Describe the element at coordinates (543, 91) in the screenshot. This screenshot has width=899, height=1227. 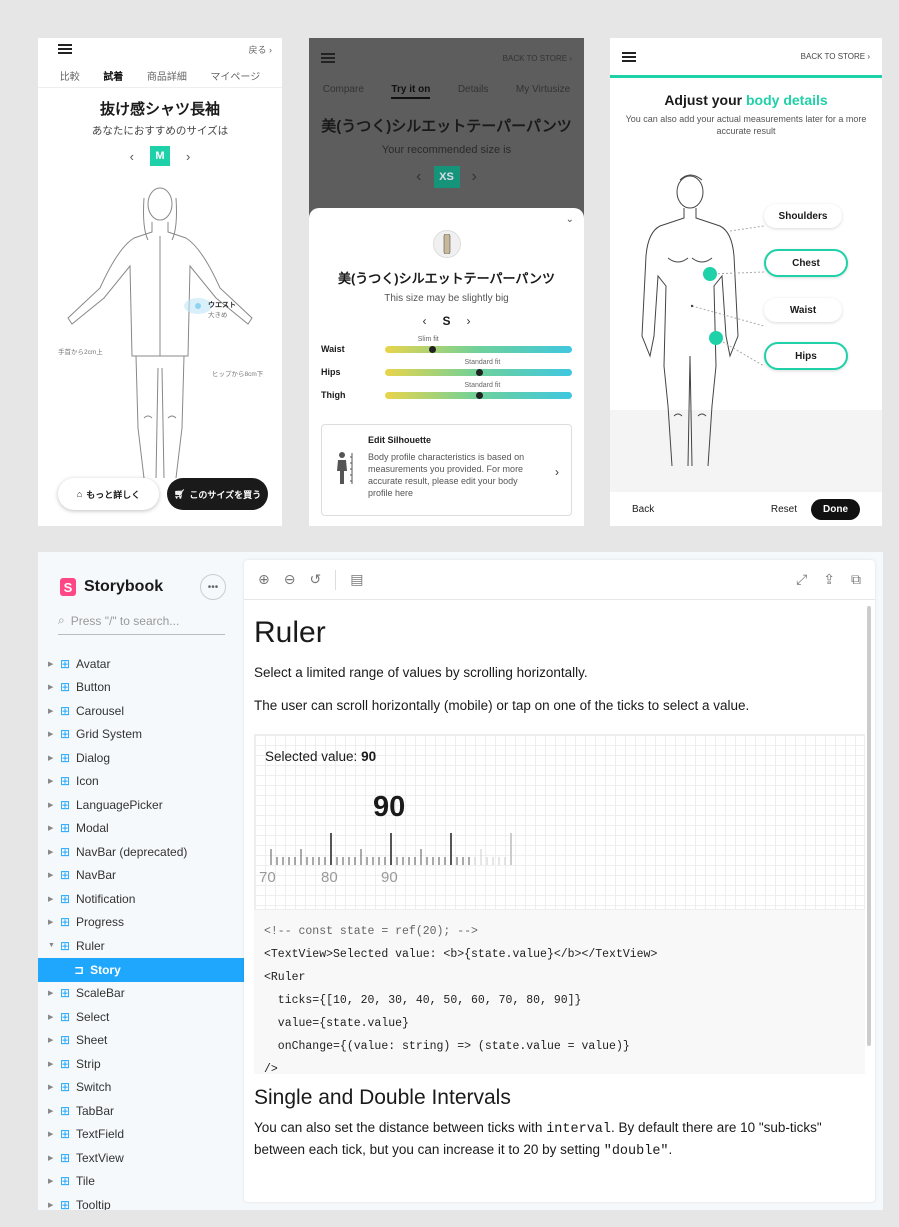
I see `tab-my-virtusize: My Virtusize` at that location.